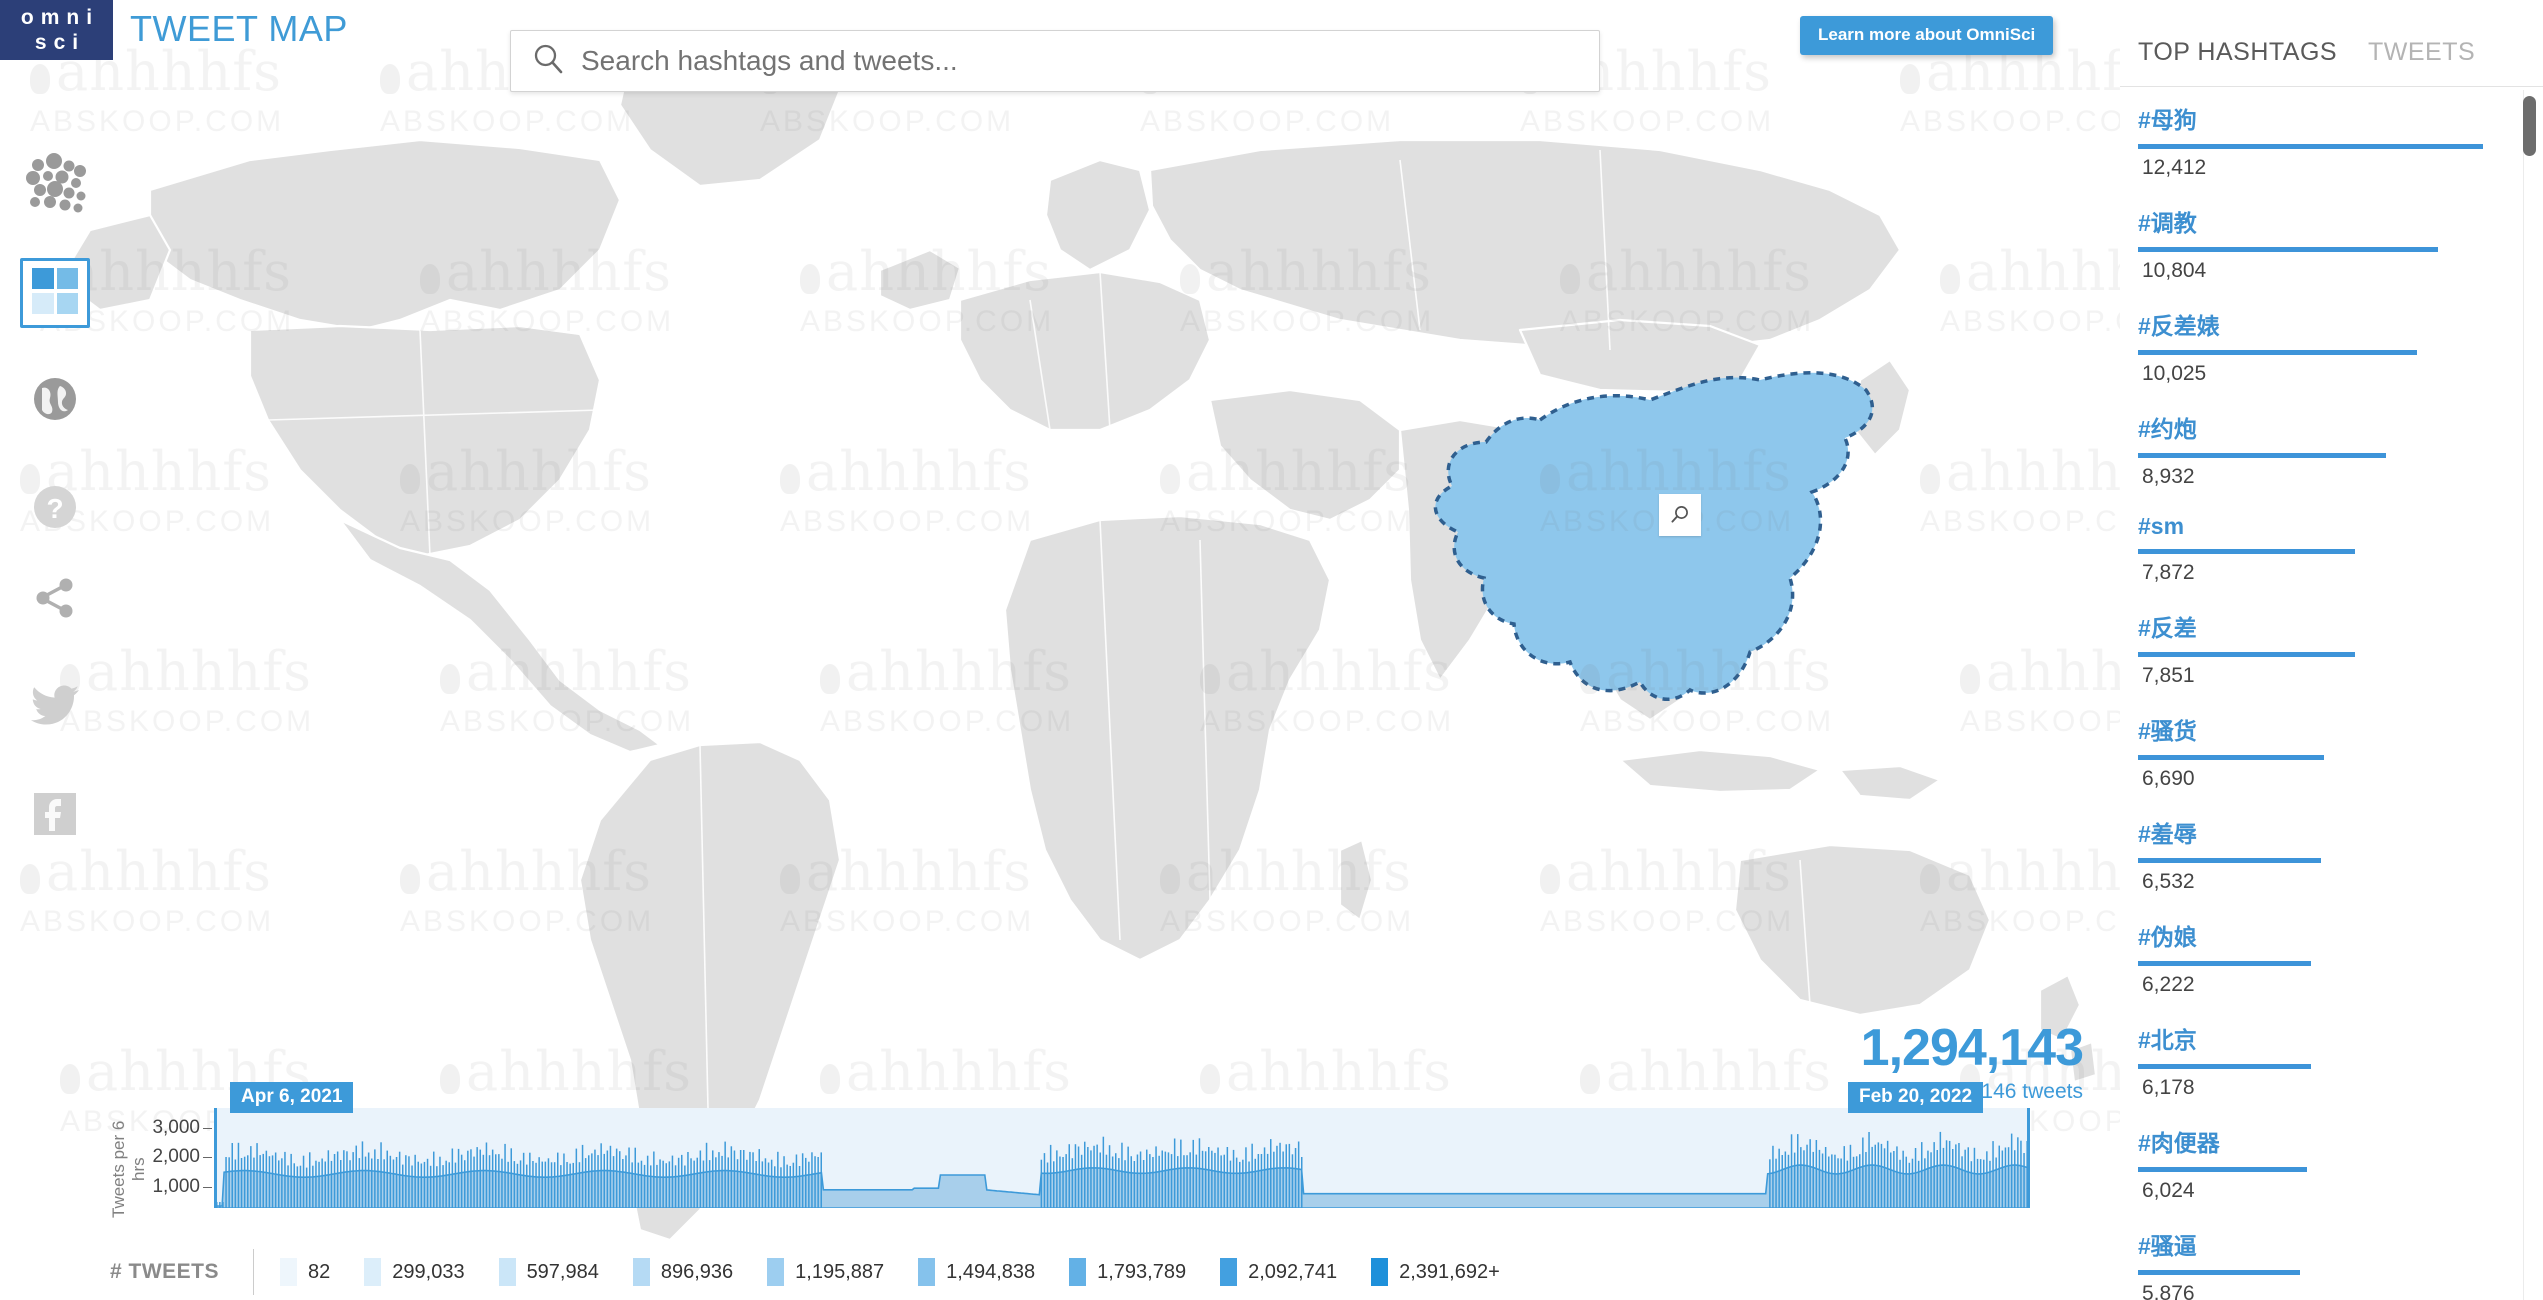  I want to click on magnifier-icon, so click(1679, 514).